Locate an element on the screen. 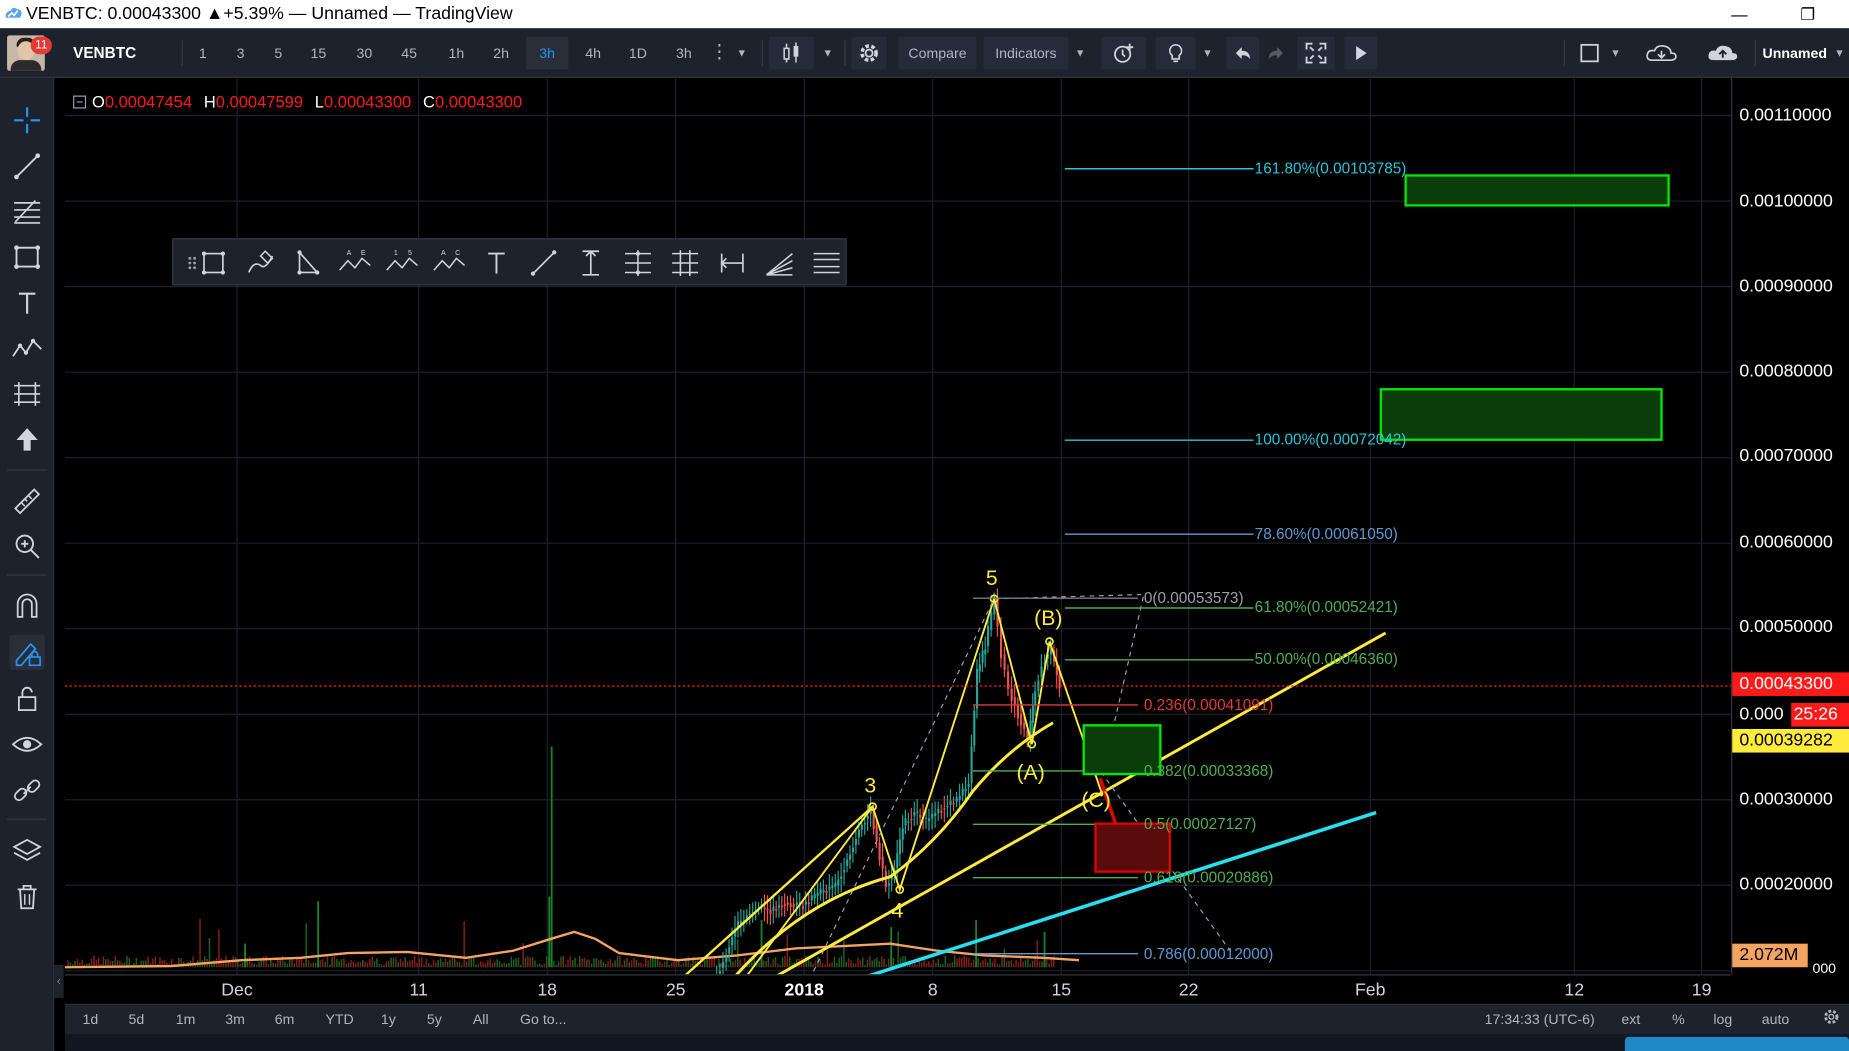 This screenshot has height=1051, width=1849. target-box-top is located at coordinates (1537, 190).